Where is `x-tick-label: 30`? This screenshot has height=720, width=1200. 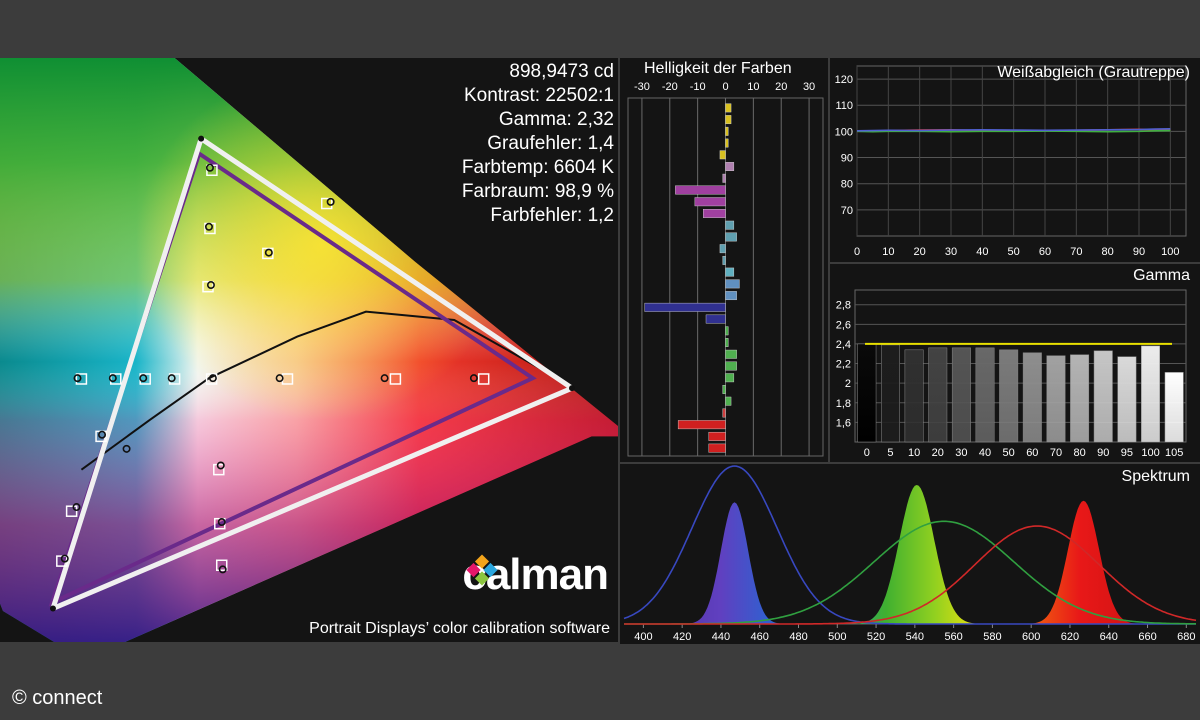 x-tick-label: 30 is located at coordinates (961, 453).